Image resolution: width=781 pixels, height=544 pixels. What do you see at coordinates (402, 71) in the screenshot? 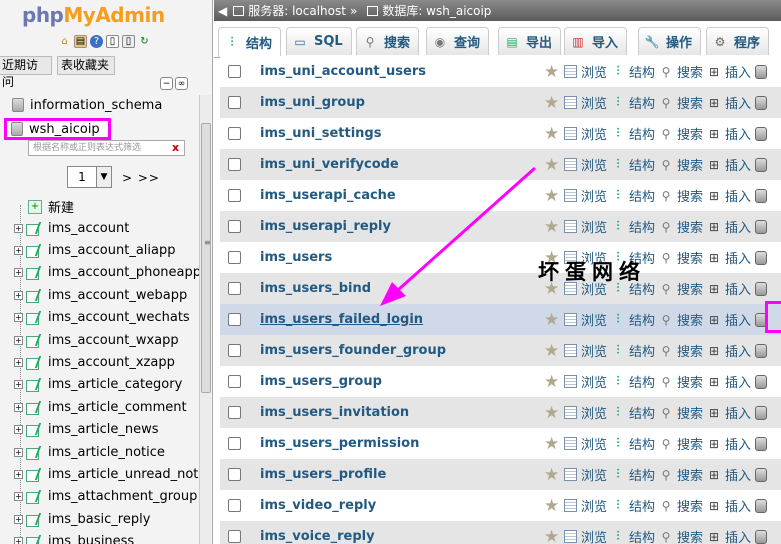
I see `table-name-link: ims_uni_account_users` at bounding box center [402, 71].